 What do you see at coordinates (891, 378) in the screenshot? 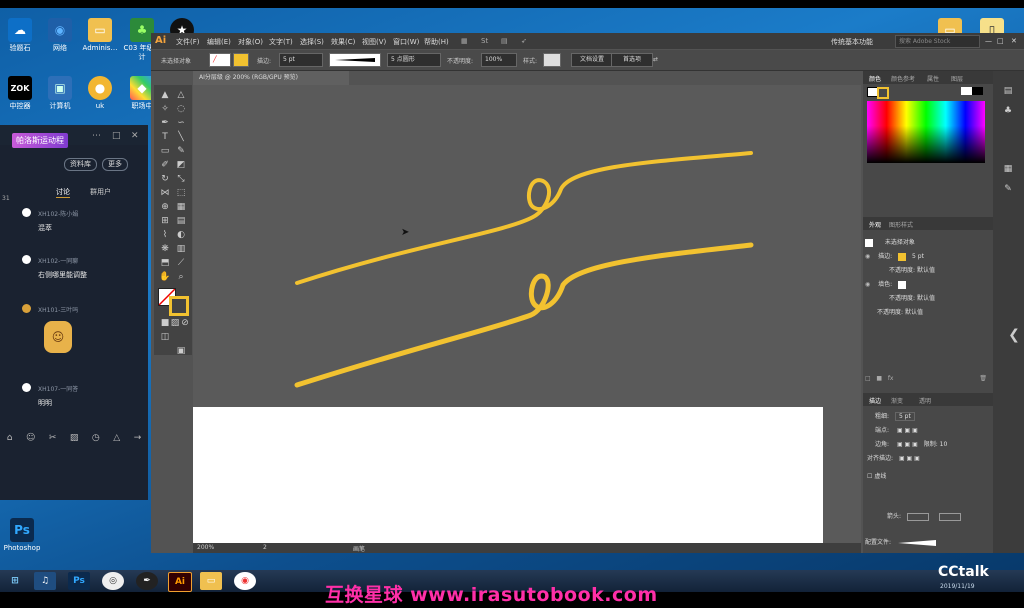
I see `add-effect-icon: fx` at bounding box center [891, 378].